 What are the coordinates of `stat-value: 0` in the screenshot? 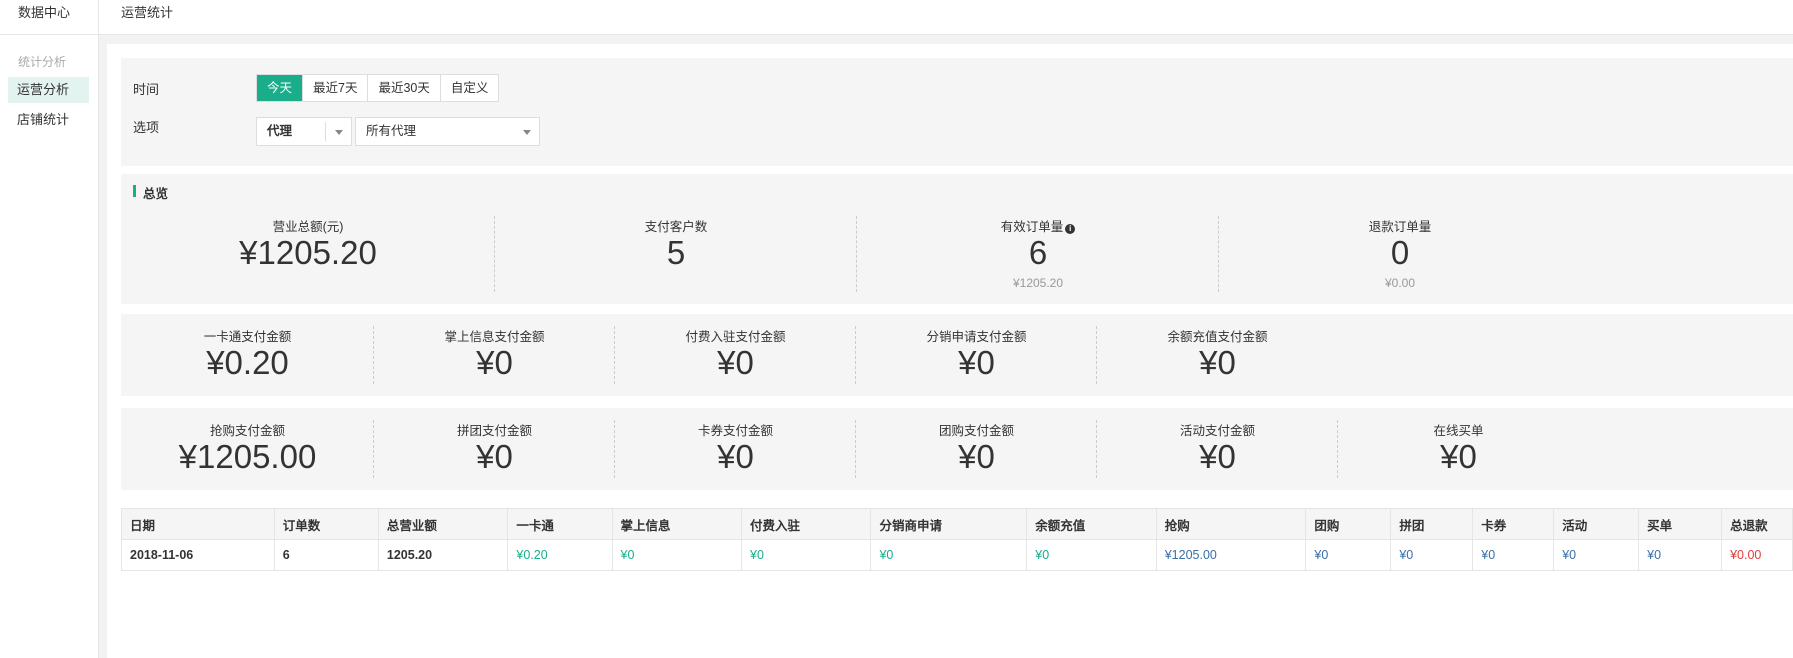 It's located at (1400, 252).